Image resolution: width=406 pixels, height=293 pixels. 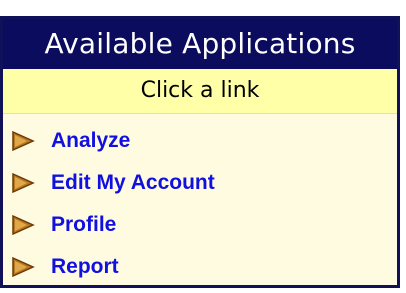 What do you see at coordinates (200, 141) in the screenshot?
I see `link-item-analyze: Analyze` at bounding box center [200, 141].